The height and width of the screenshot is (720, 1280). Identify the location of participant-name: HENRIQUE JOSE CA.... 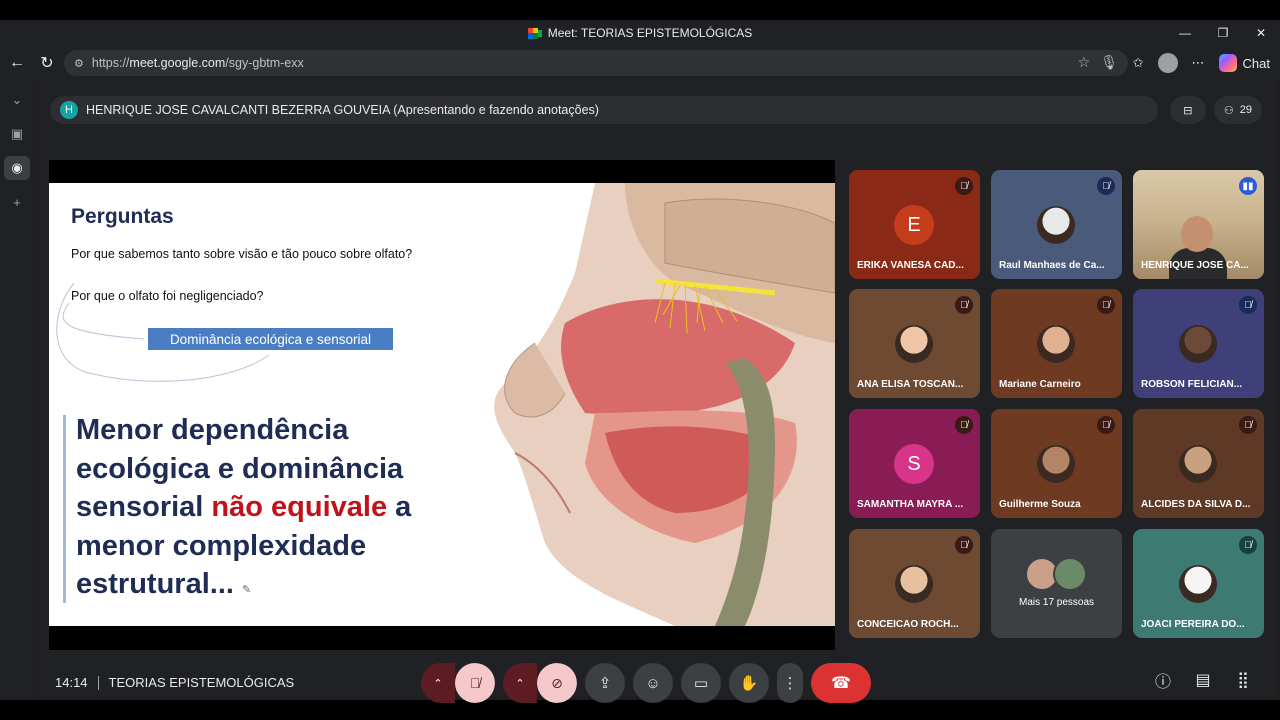
(1195, 265).